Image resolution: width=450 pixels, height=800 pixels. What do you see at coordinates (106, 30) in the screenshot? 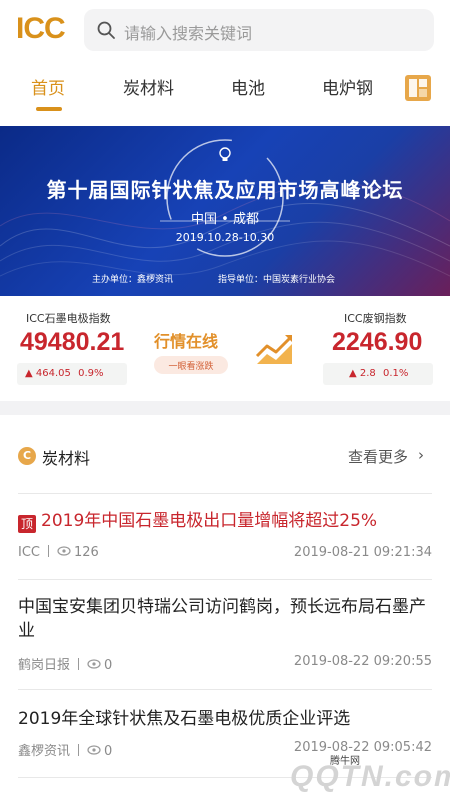
I see `search-icon` at bounding box center [106, 30].